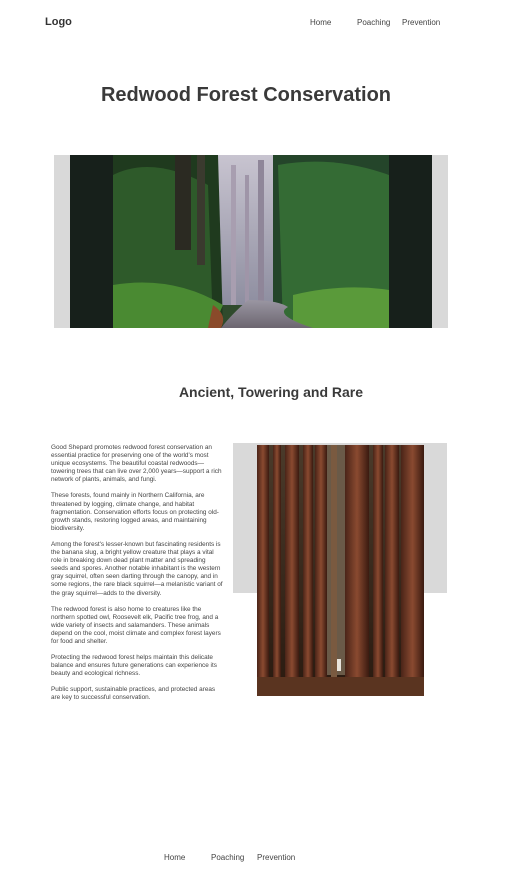 The image size is (517, 888). Describe the element at coordinates (340, 570) in the screenshot. I see `redwood-trunks-image` at that location.